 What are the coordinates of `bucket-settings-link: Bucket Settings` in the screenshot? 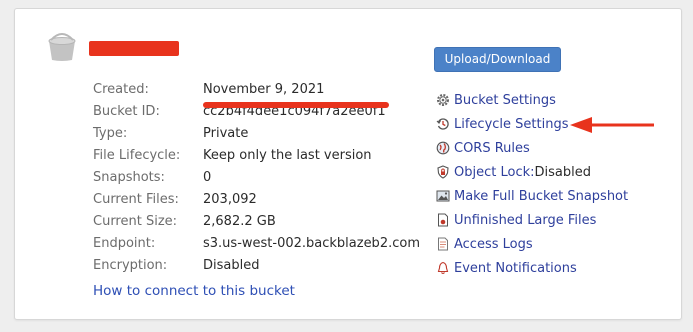 It's located at (532, 100).